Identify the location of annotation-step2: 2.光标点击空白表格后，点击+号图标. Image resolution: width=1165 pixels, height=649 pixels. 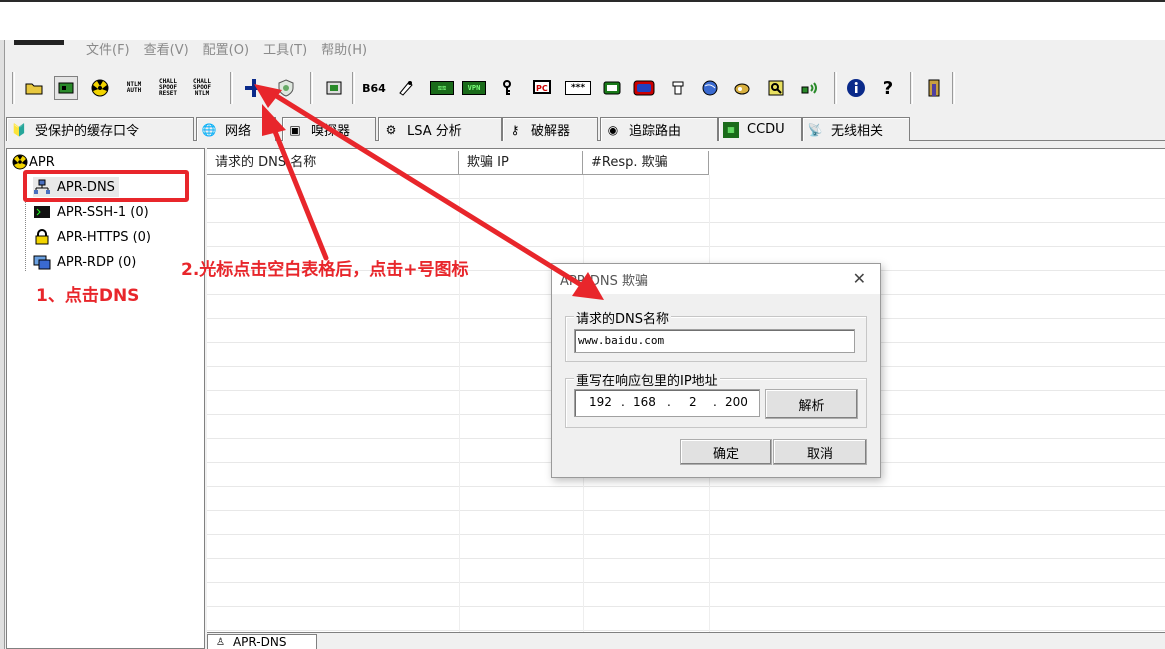
(325, 270).